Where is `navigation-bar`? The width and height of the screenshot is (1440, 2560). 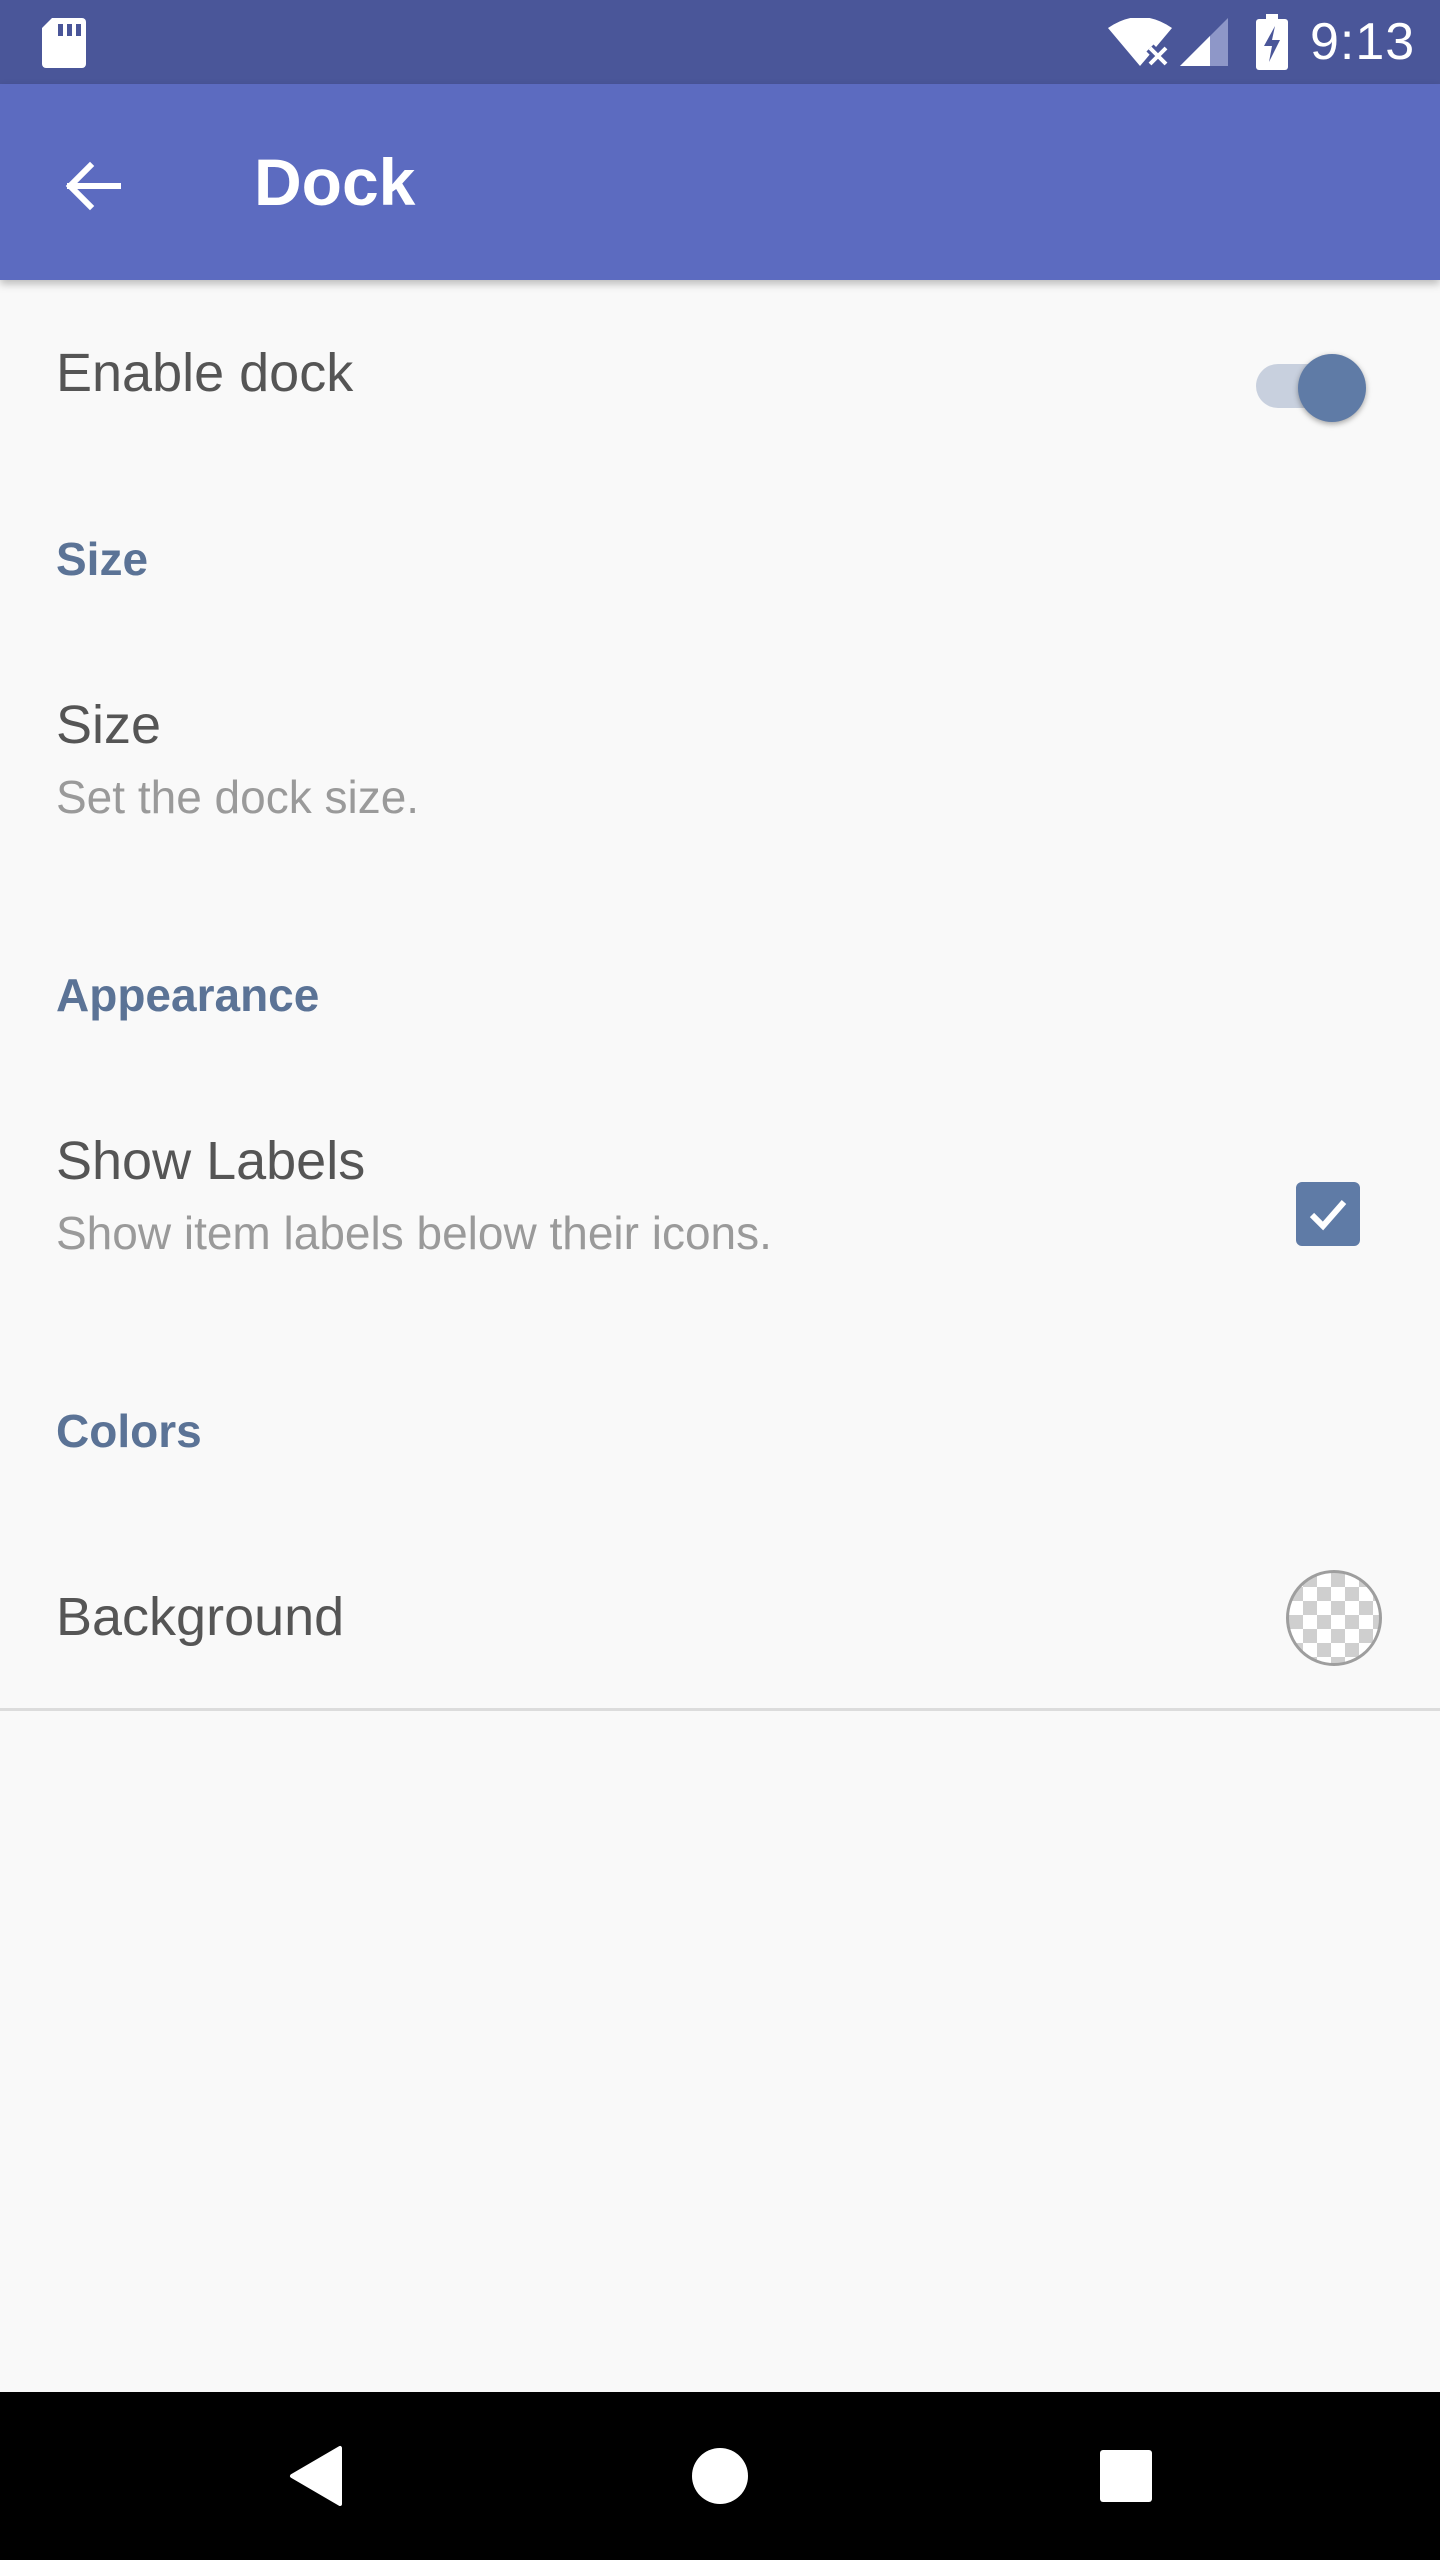 navigation-bar is located at coordinates (720, 2476).